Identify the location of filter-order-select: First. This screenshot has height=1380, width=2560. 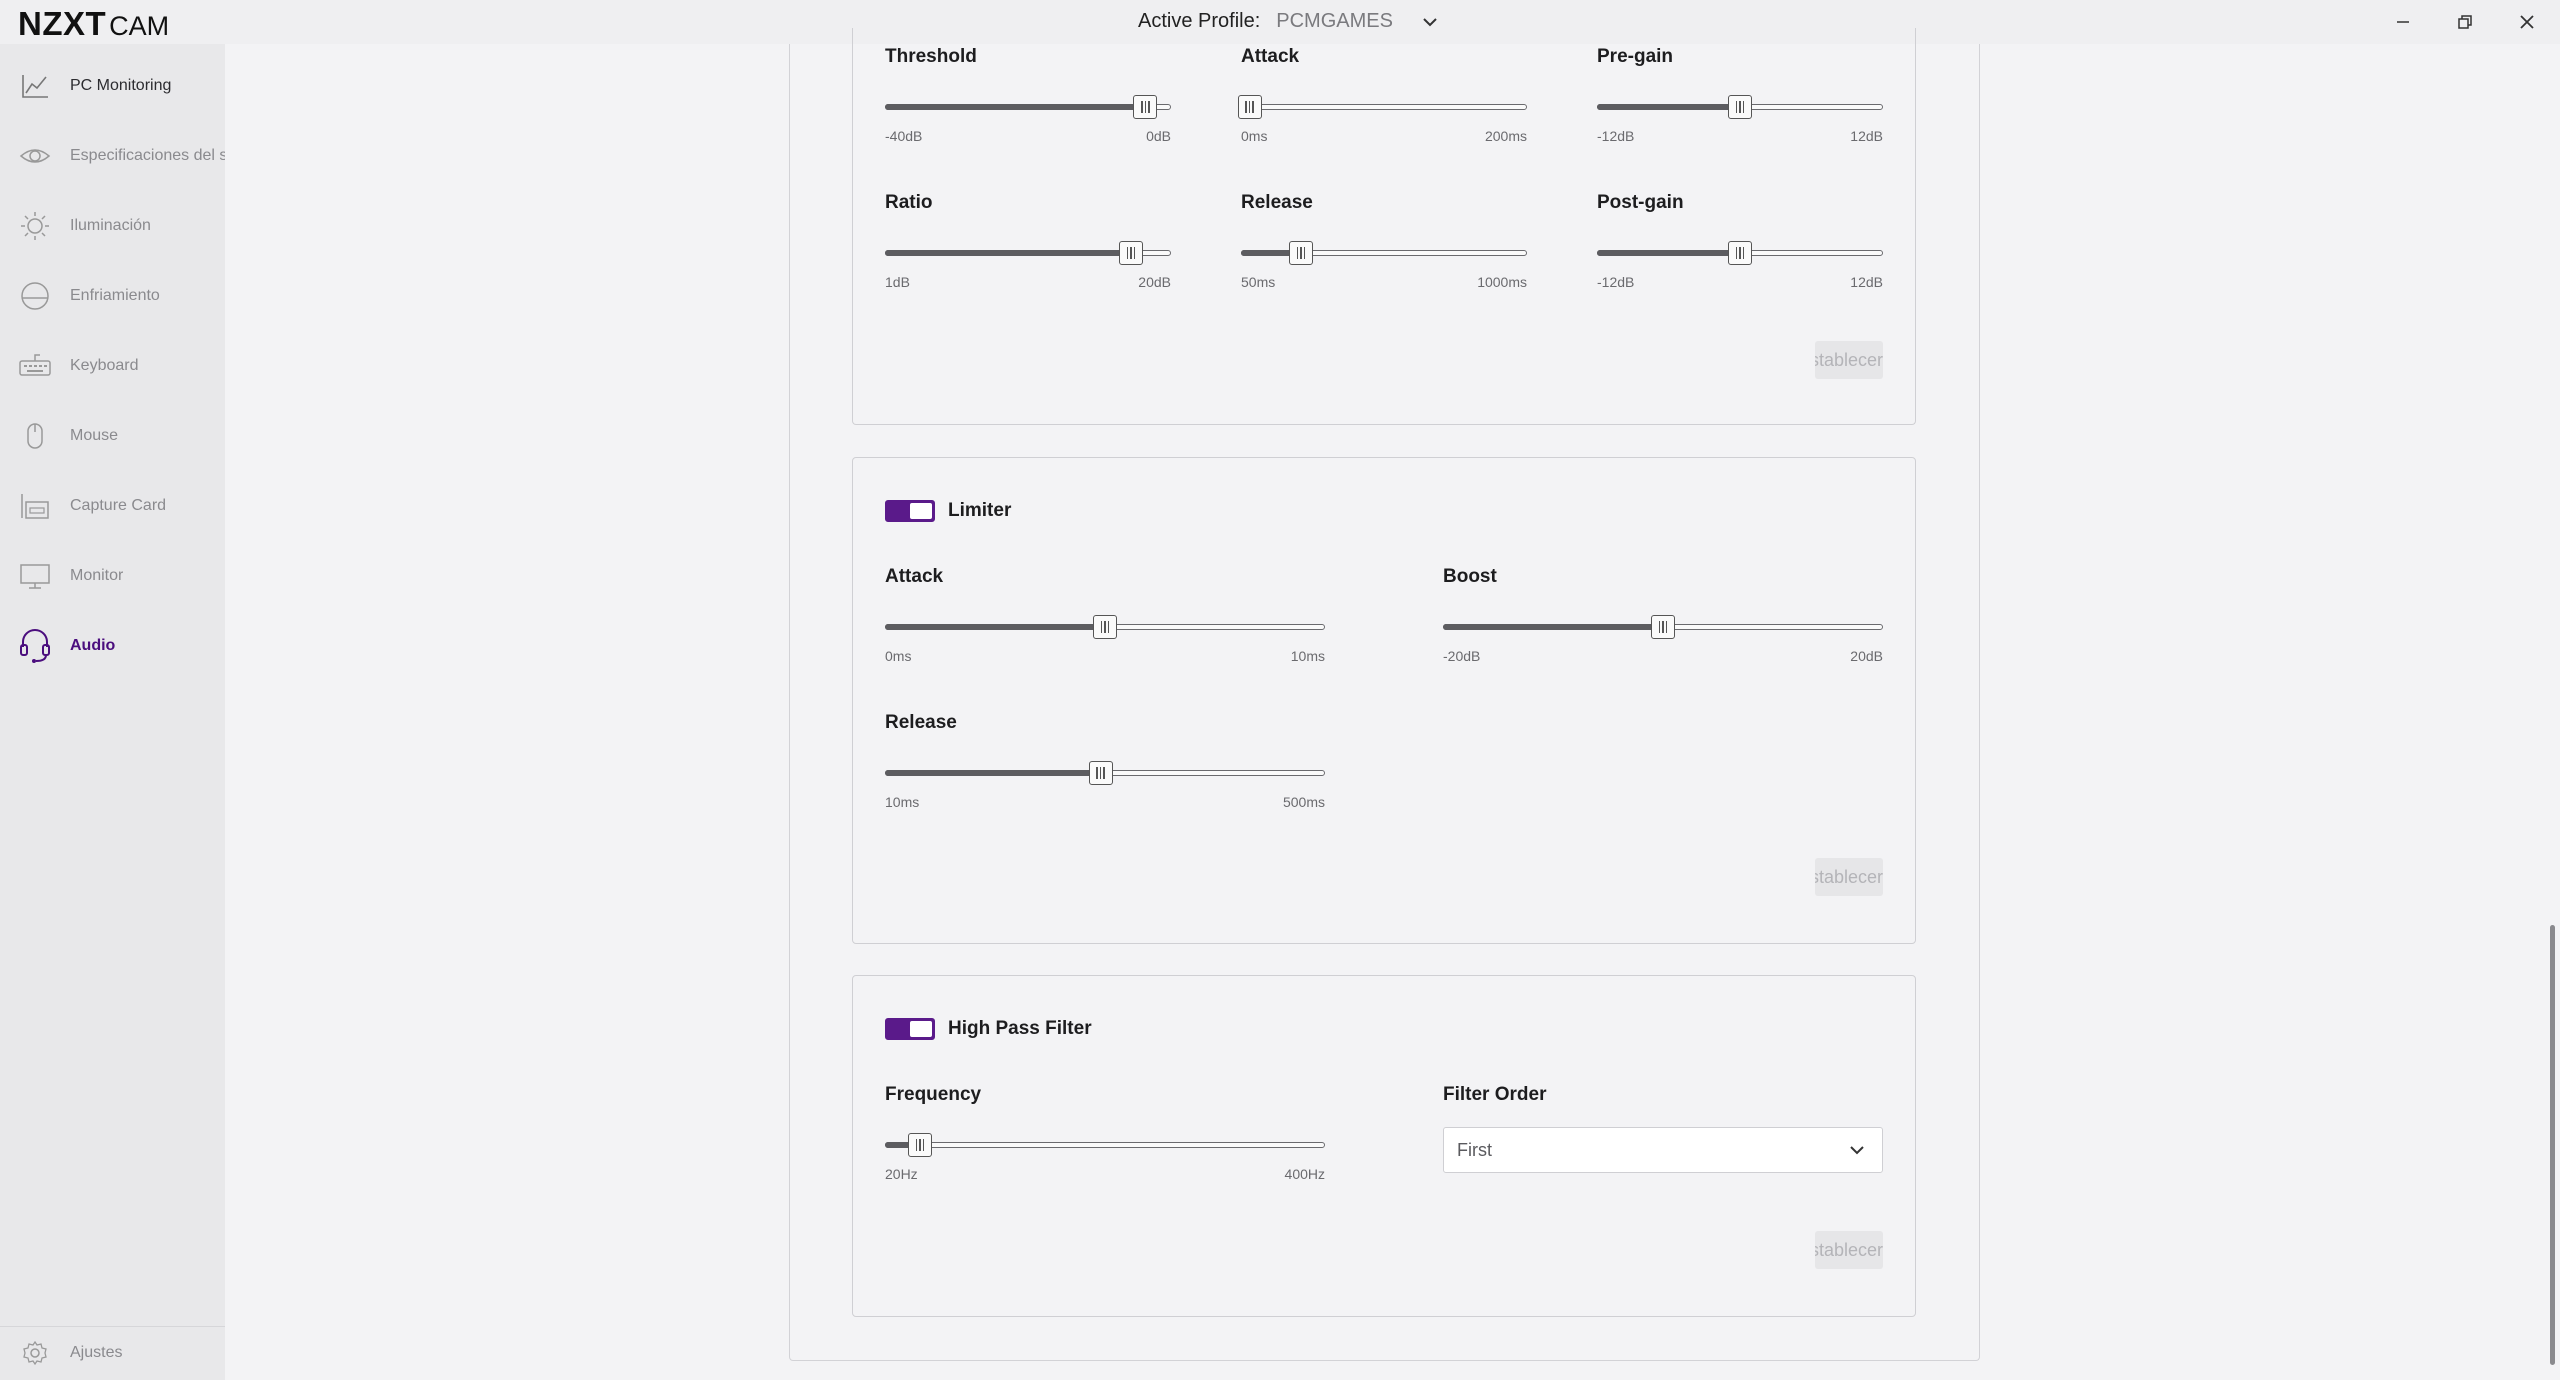
(1663, 1150).